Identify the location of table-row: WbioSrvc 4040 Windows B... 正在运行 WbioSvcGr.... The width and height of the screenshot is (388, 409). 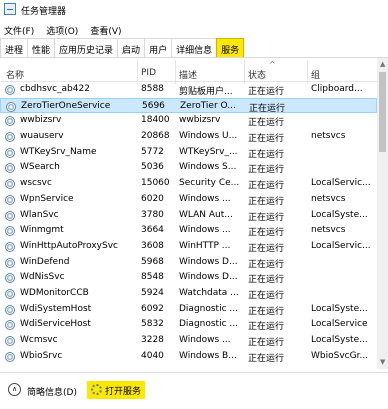
(188, 357).